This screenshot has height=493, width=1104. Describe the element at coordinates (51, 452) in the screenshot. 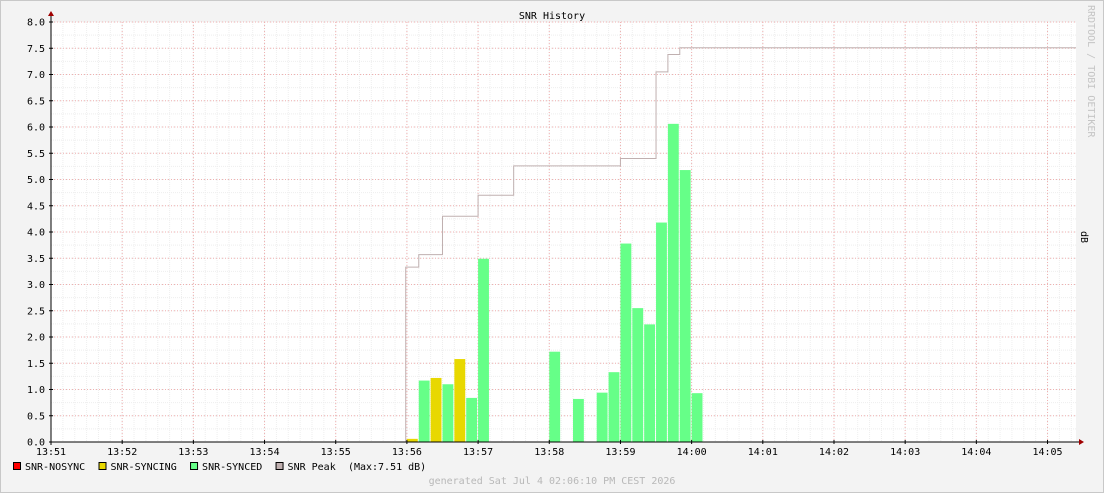

I see `x-tick-label: 13:51` at that location.